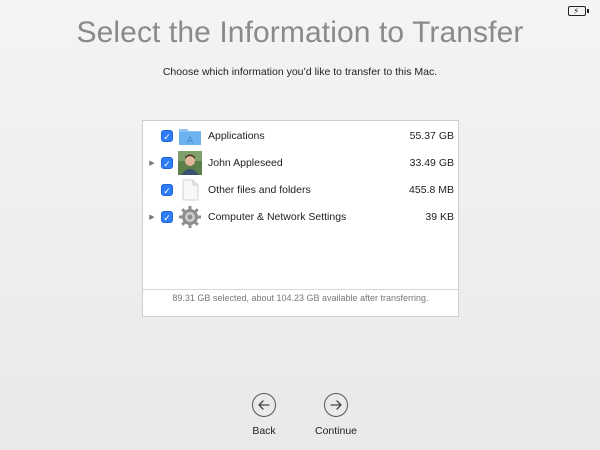 The image size is (600, 450). What do you see at coordinates (167, 163) in the screenshot?
I see `checkbox-user: ✓` at bounding box center [167, 163].